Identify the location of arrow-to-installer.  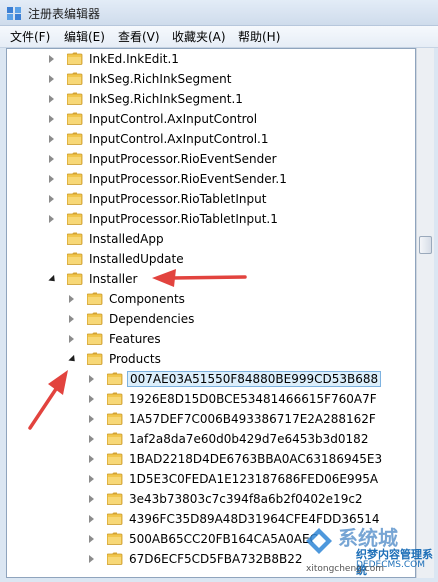
(199, 278).